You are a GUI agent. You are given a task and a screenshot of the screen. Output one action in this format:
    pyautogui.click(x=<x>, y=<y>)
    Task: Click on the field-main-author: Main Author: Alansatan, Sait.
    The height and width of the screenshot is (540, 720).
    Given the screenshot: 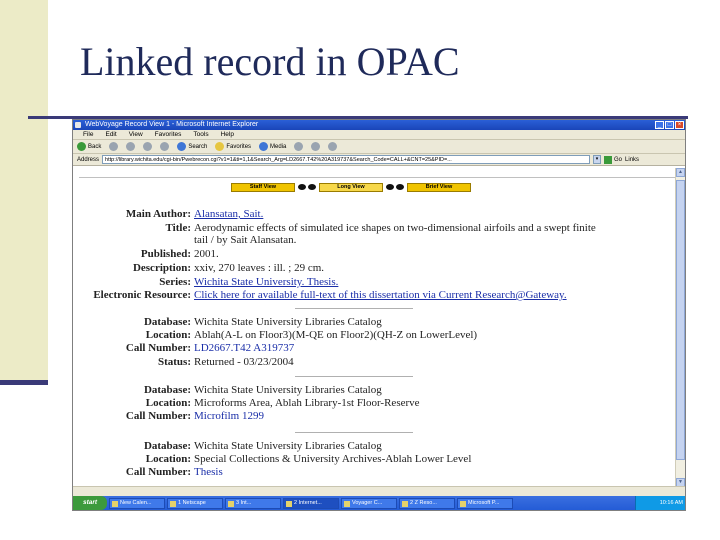 What is the action you would take?
    pyautogui.click(x=194, y=214)
    